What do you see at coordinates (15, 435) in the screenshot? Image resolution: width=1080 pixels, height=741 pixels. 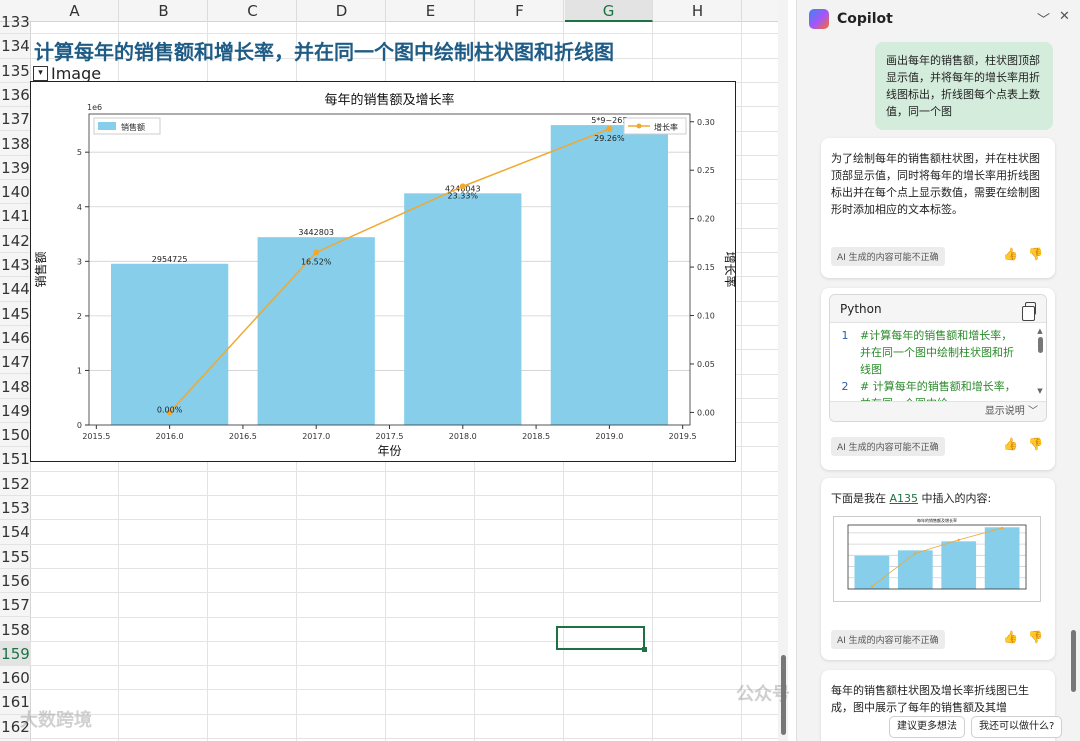 I see `row-header-150: 150` at bounding box center [15, 435].